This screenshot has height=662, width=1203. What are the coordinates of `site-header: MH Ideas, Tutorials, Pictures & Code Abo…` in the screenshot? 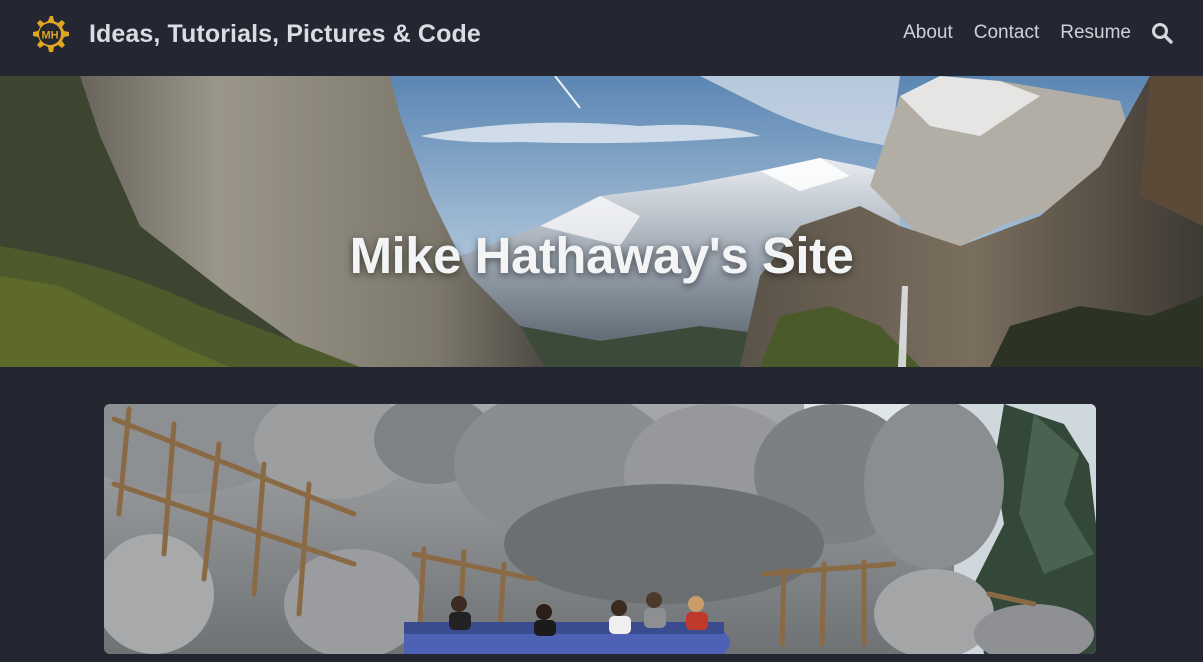 It's located at (601, 38).